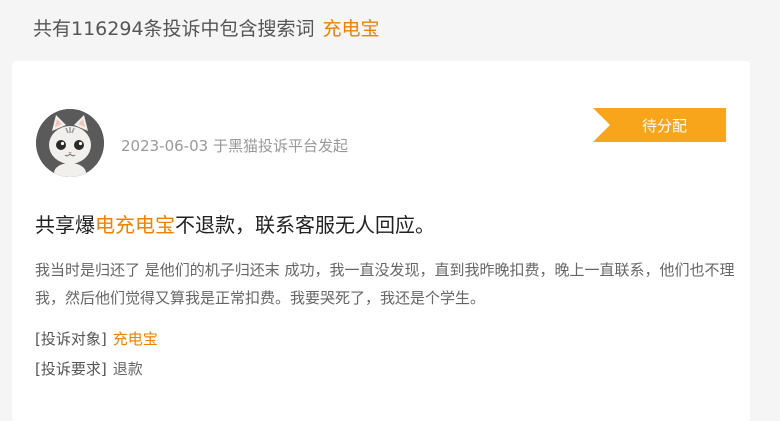  Describe the element at coordinates (71, 369) in the screenshot. I see `request-label: [投诉要求]` at that location.